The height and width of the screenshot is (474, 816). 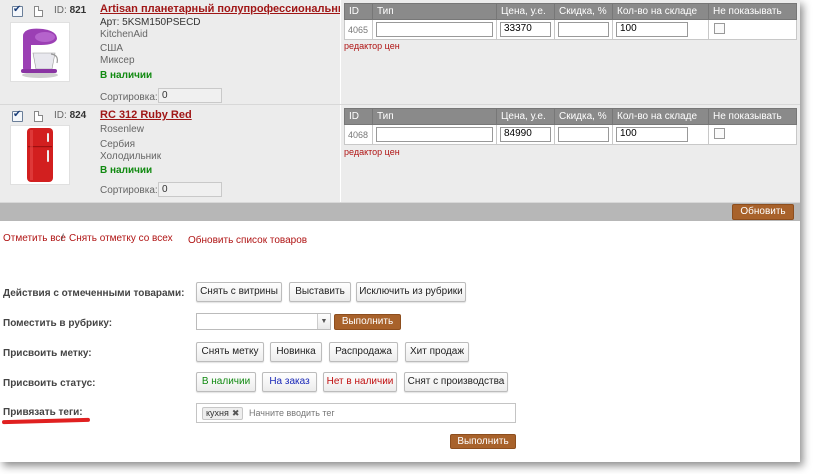 What do you see at coordinates (94, 293) in the screenshot?
I see `checked-actions-label: Действия с отмеченными товарами:` at bounding box center [94, 293].